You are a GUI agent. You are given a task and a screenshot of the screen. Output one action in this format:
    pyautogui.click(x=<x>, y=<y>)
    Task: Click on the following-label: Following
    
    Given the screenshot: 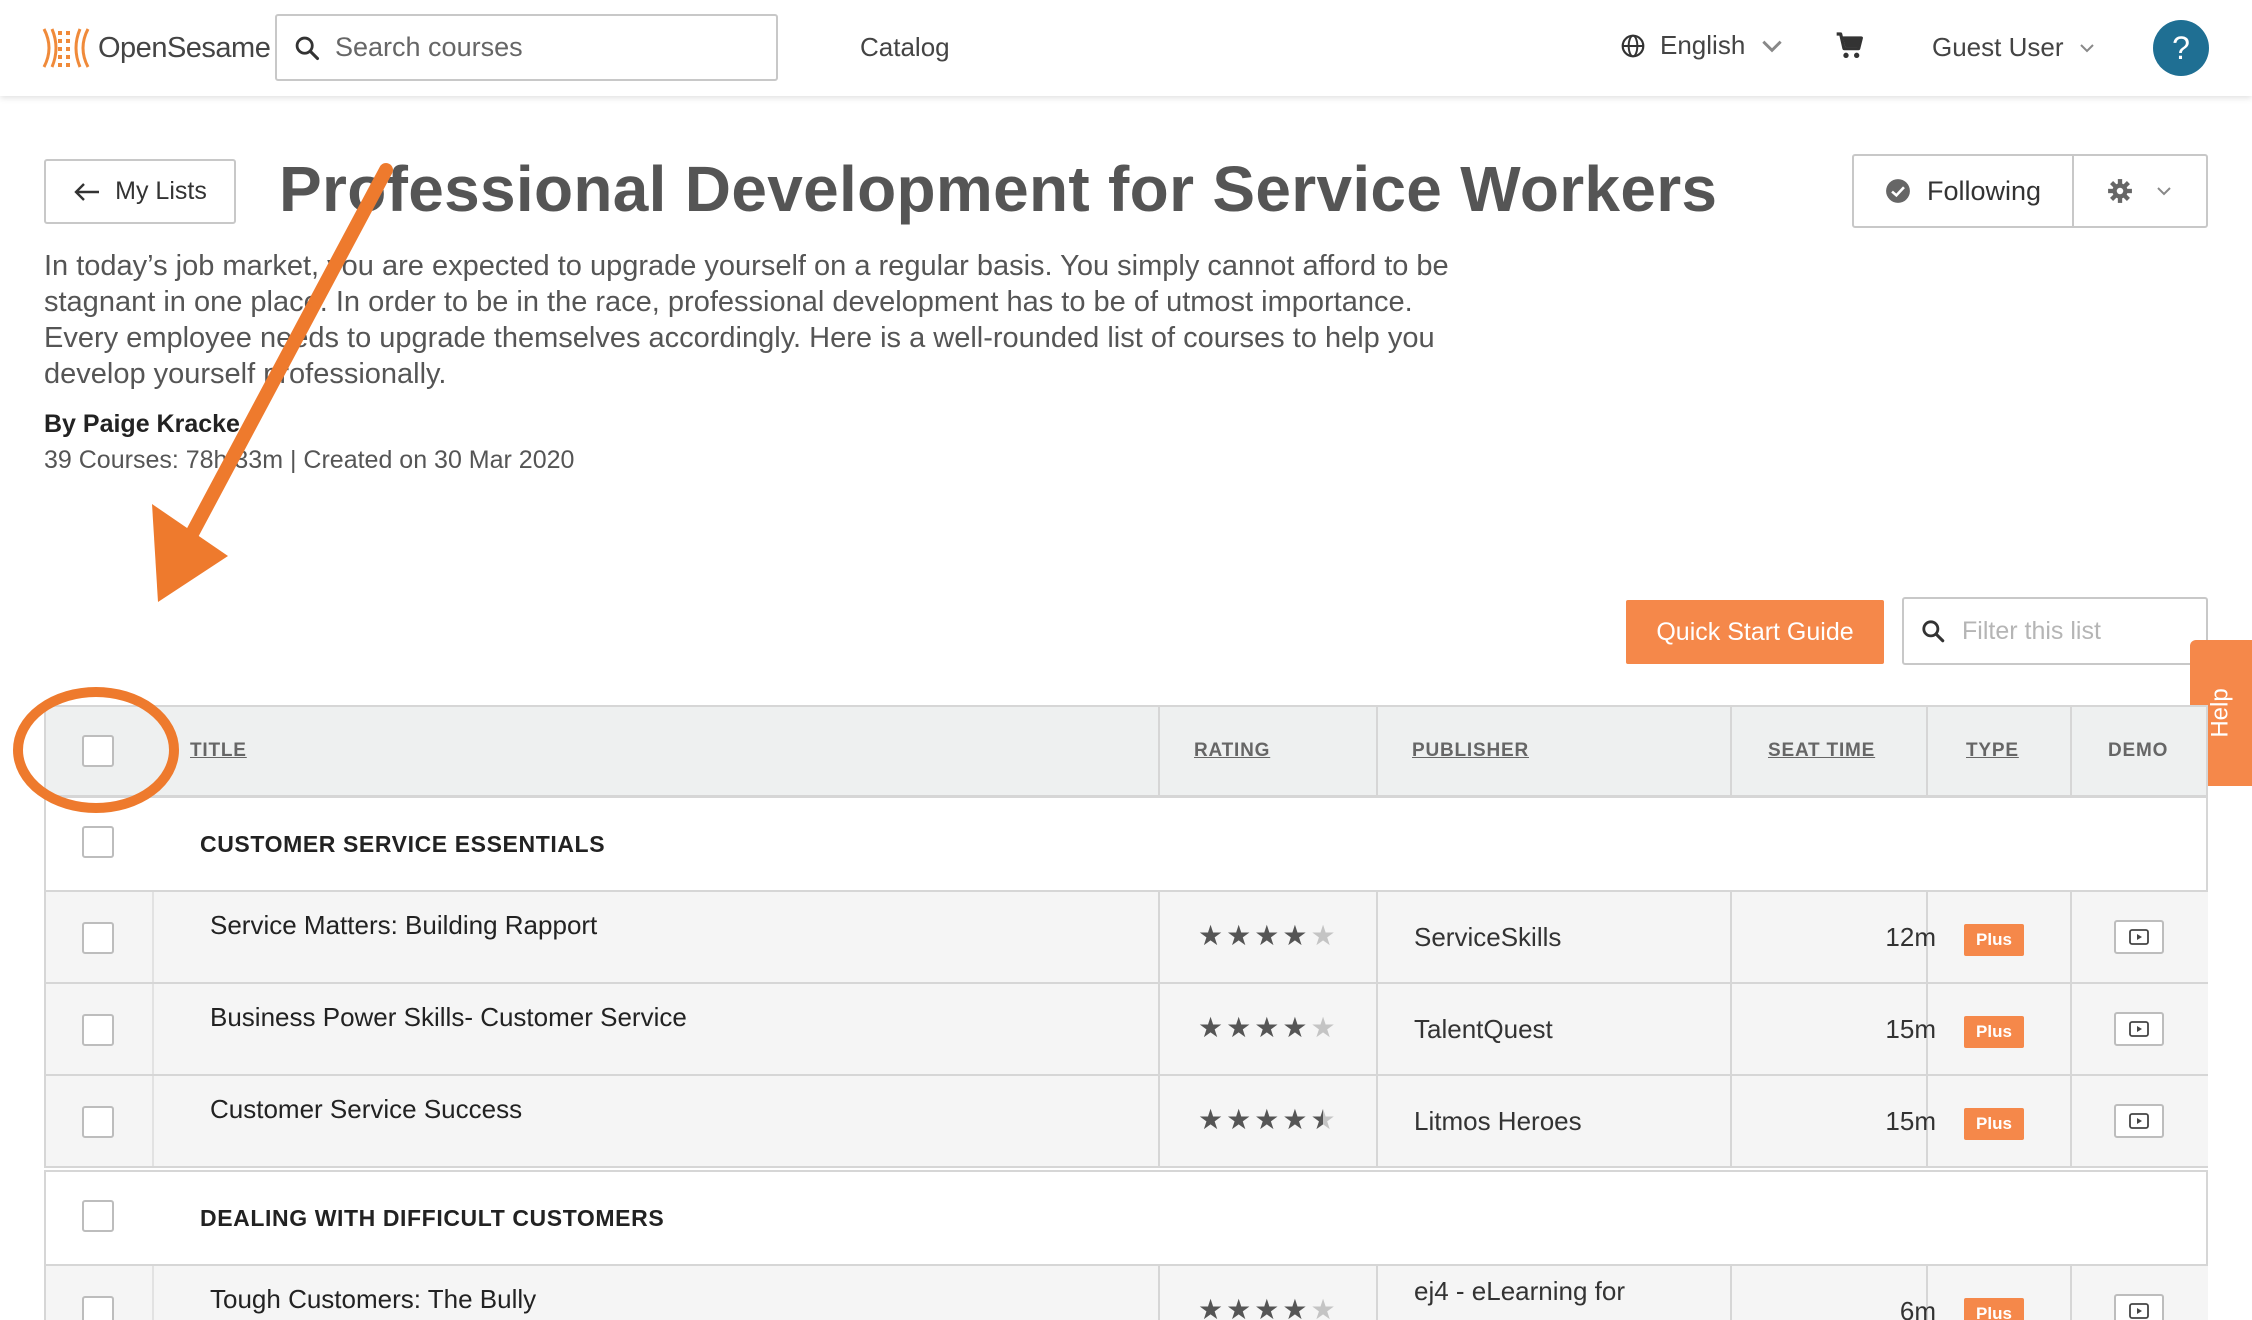 What is the action you would take?
    pyautogui.click(x=1984, y=190)
    